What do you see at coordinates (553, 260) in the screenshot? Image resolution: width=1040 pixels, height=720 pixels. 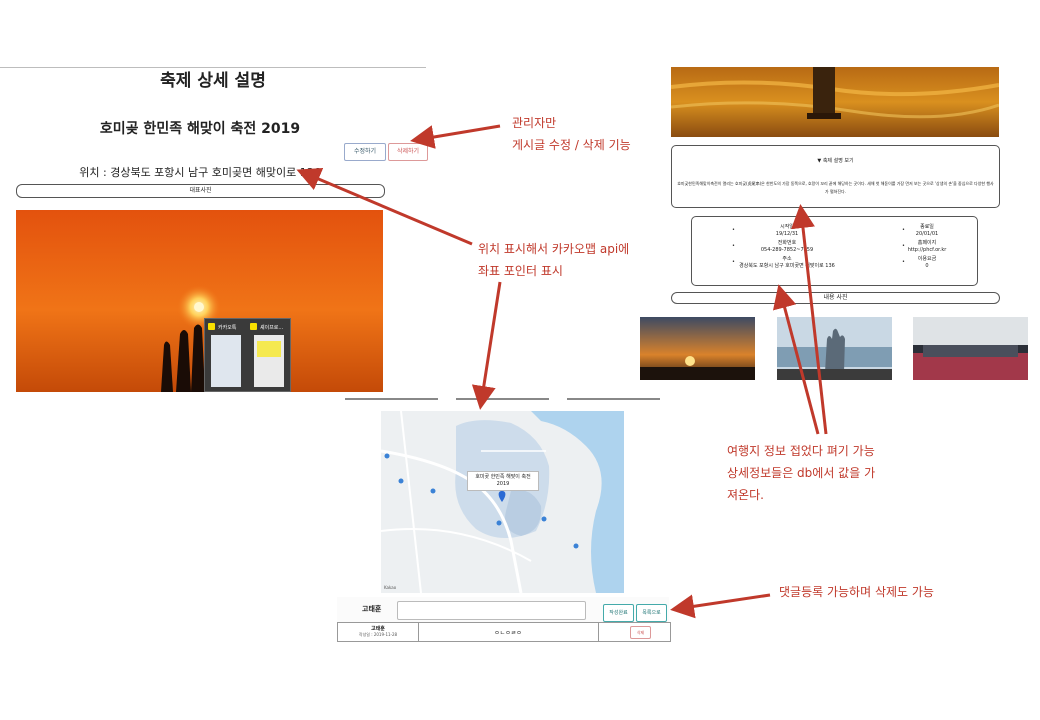 I see `annotation-map: 위치 표시해서 카카오맵 api에 좌표 포인터 표시` at bounding box center [553, 260].